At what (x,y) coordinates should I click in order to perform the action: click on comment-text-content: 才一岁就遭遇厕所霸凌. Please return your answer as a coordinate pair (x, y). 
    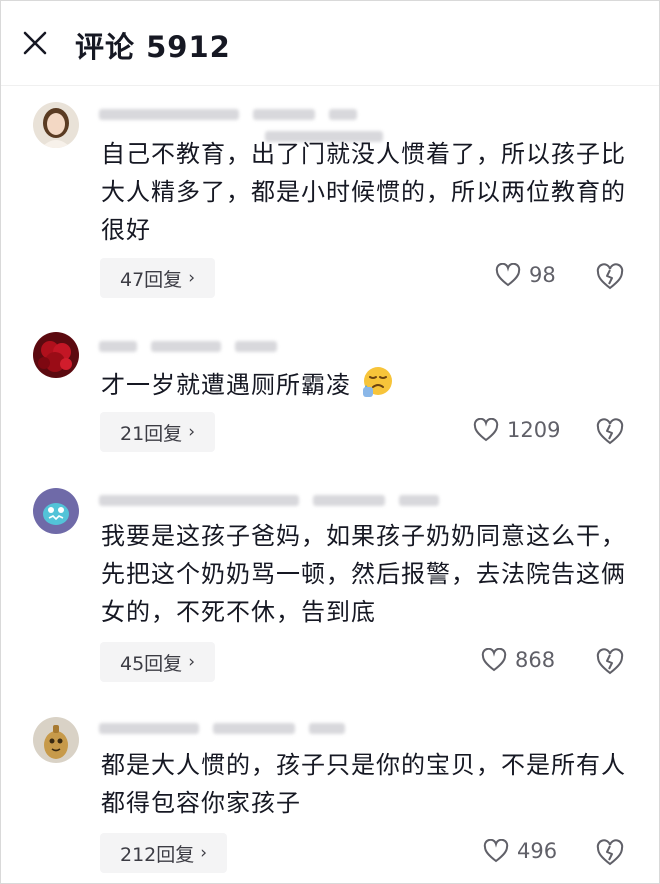
    Looking at the image, I should click on (226, 385).